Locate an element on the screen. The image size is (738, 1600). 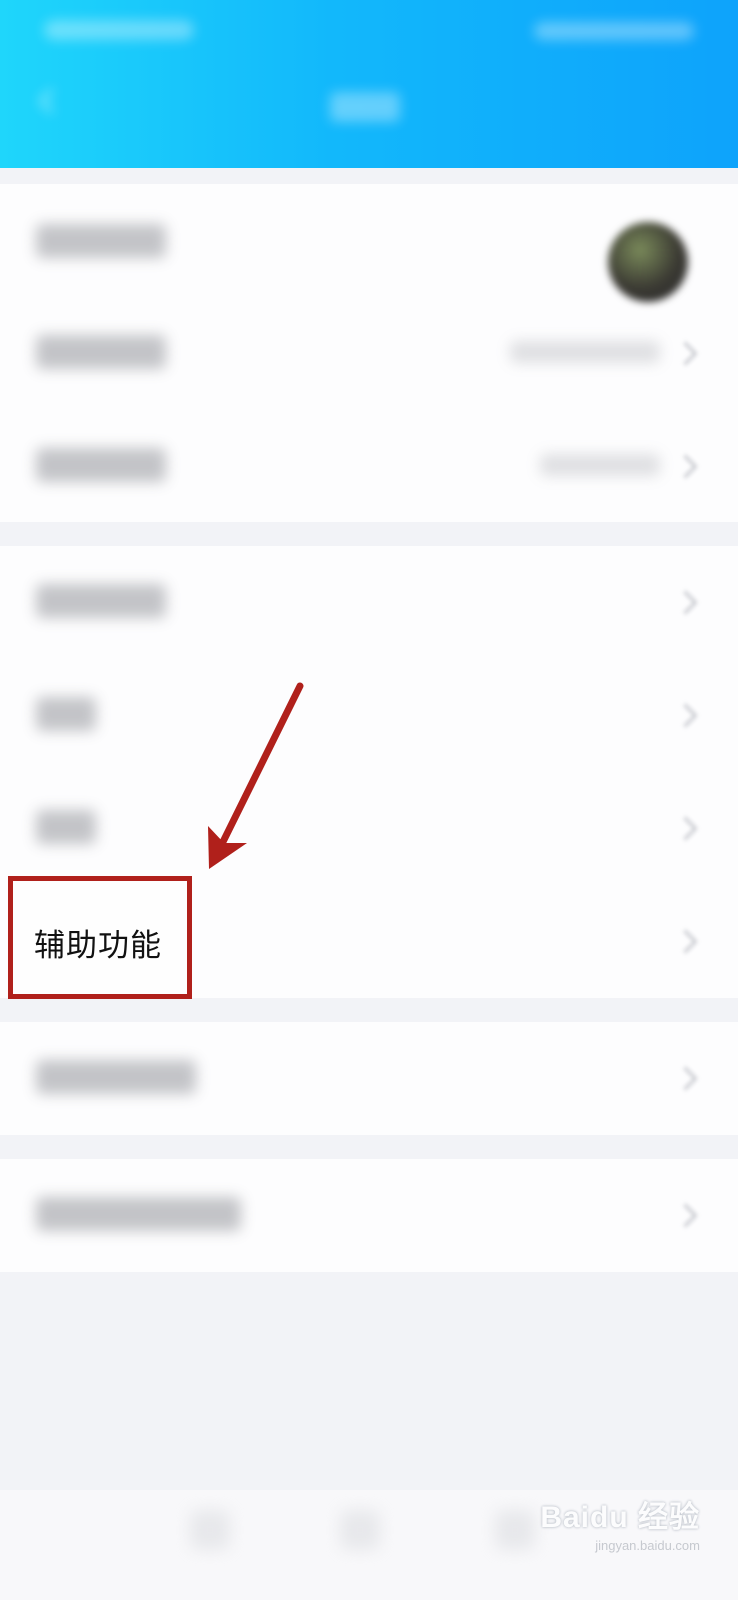
app-header is located at coordinates (369, 84).